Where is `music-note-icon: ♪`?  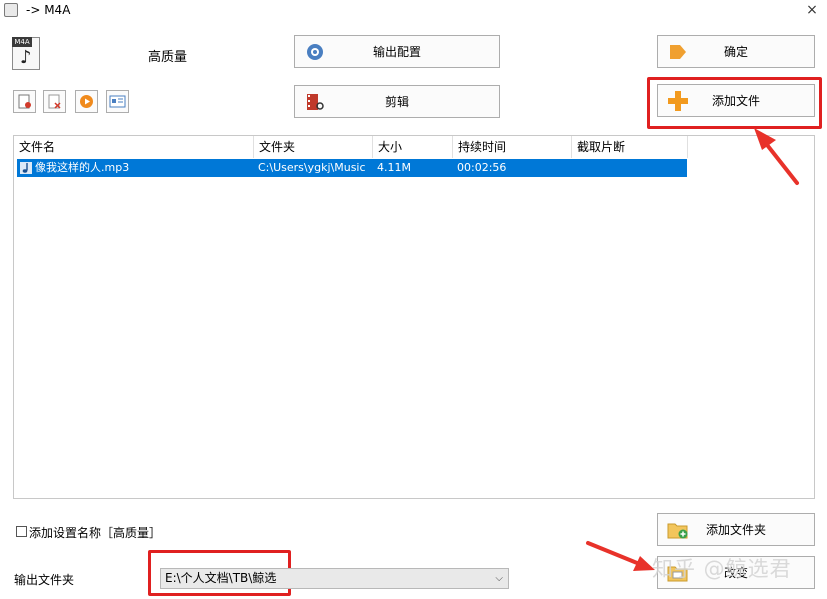
music-note-icon: ♪ is located at coordinates (26, 57).